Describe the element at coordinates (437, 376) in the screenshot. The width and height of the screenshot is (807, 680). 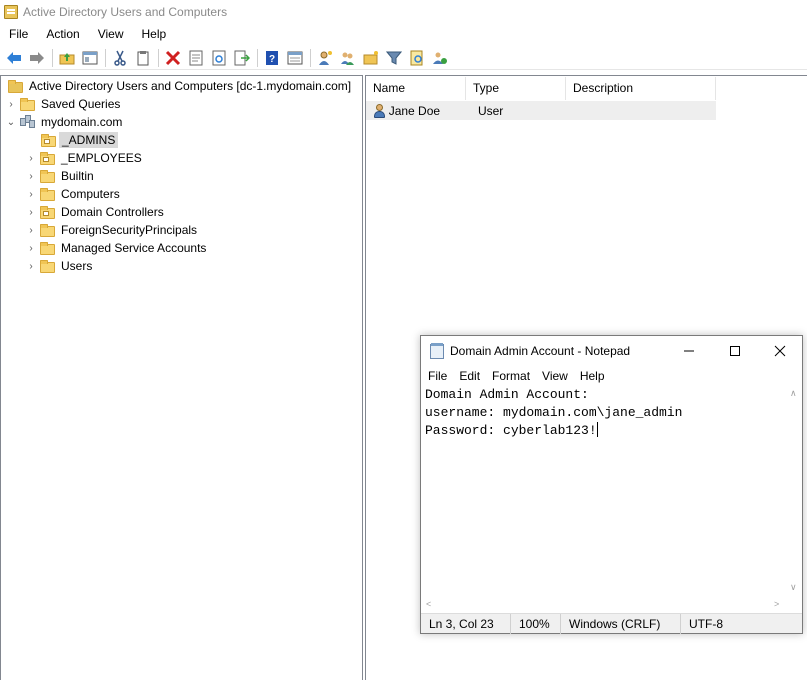
I see `notepad-menu-file: File` at that location.